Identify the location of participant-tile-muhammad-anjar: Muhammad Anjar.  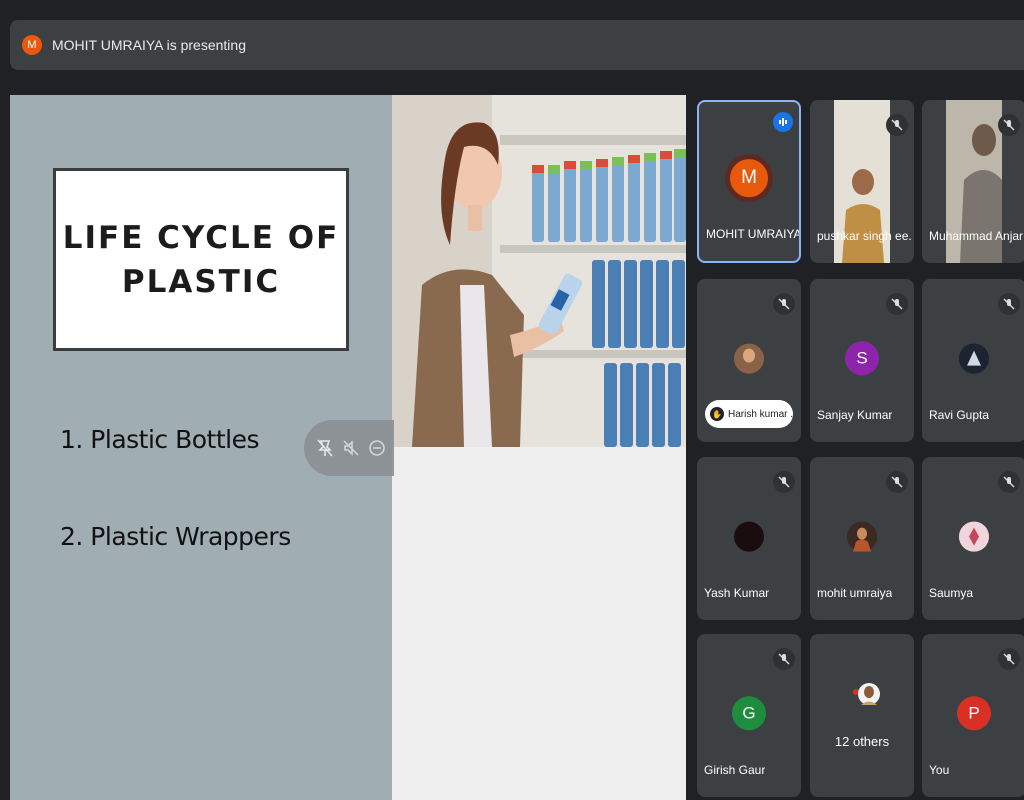
(973, 181).